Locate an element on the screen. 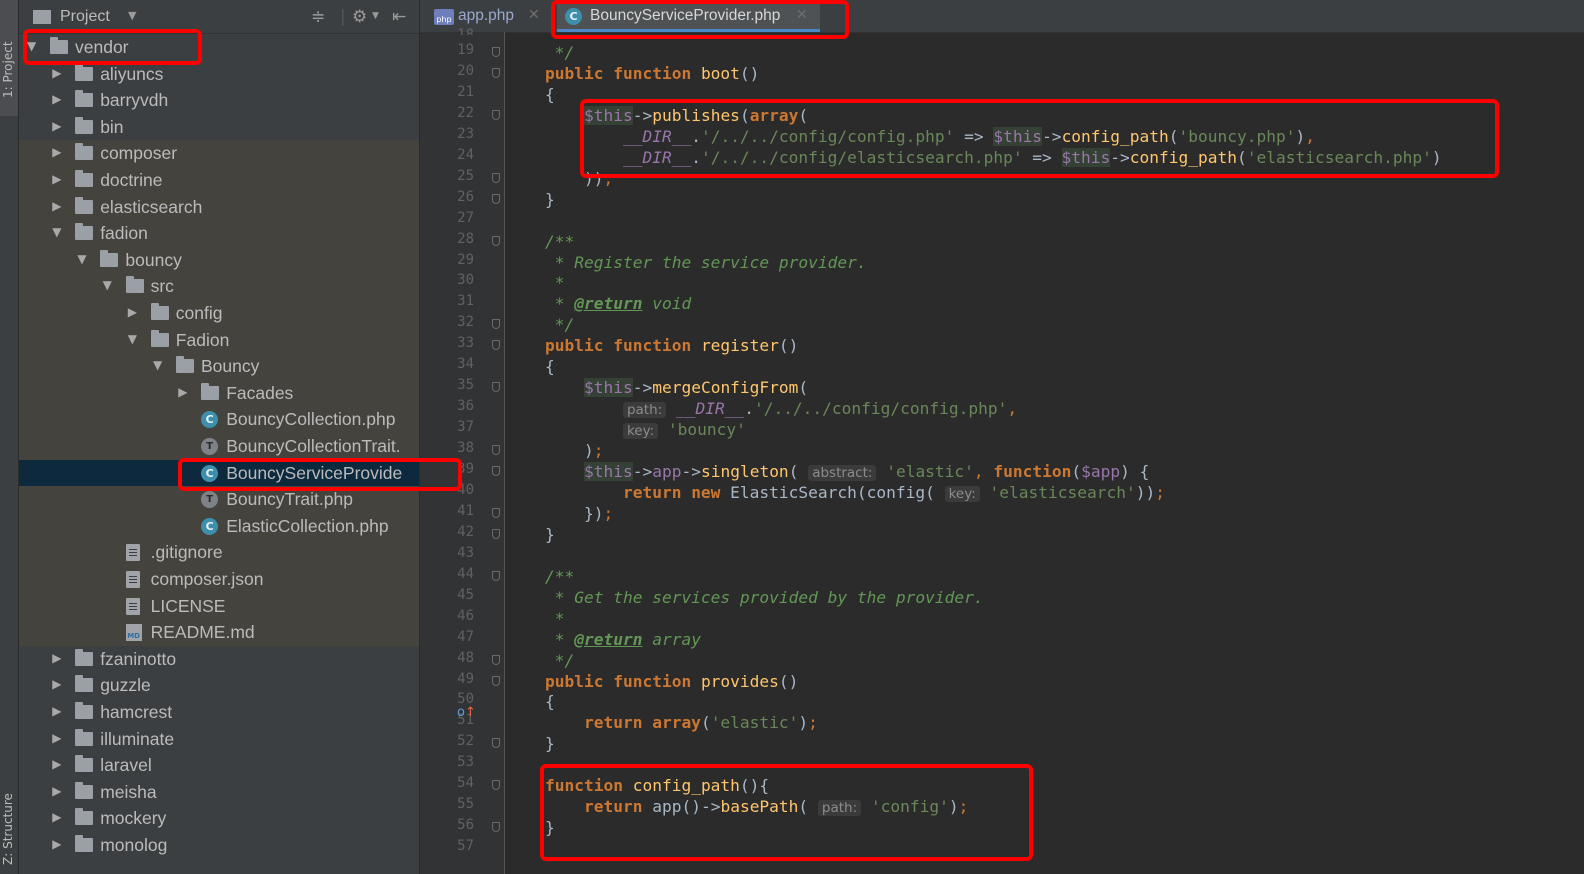 This screenshot has width=1584, height=874. implements-method-icon: o↑ is located at coordinates (466, 712).